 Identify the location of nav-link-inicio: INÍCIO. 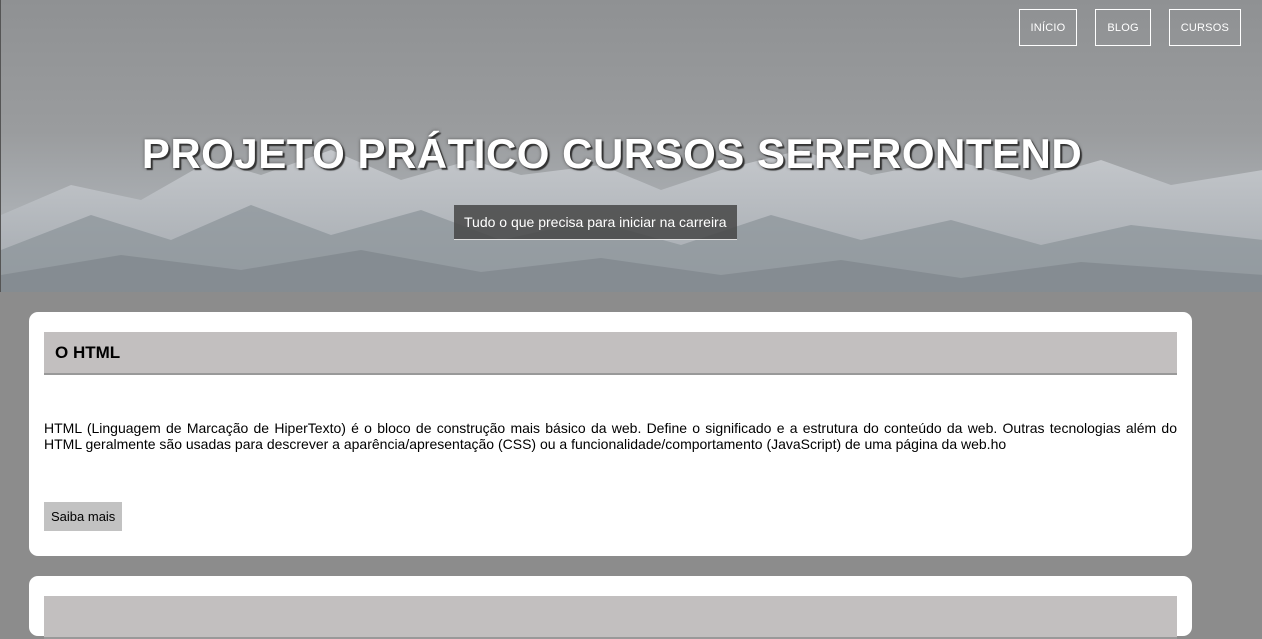
(1048, 27).